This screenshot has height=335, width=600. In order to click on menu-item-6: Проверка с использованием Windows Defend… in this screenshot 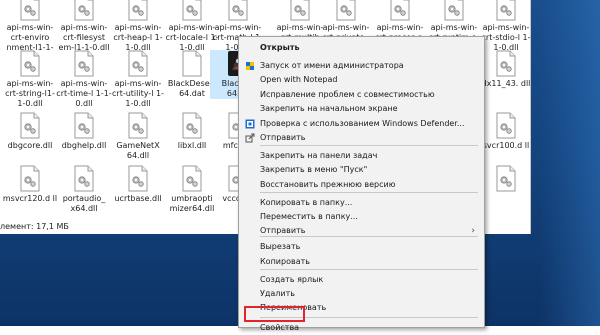, I will do `click(361, 124)`.